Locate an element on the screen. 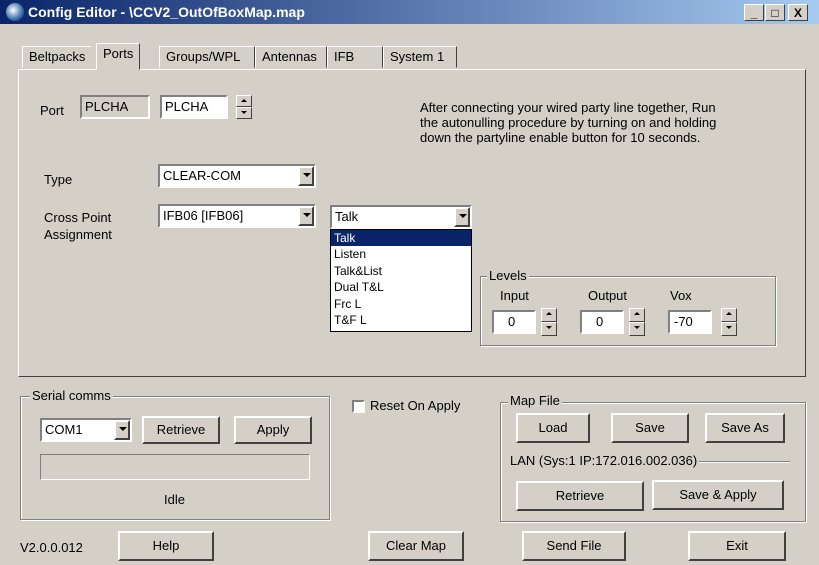 Image resolution: width=819 pixels, height=565 pixels. vox-level-spinner is located at coordinates (729, 322).